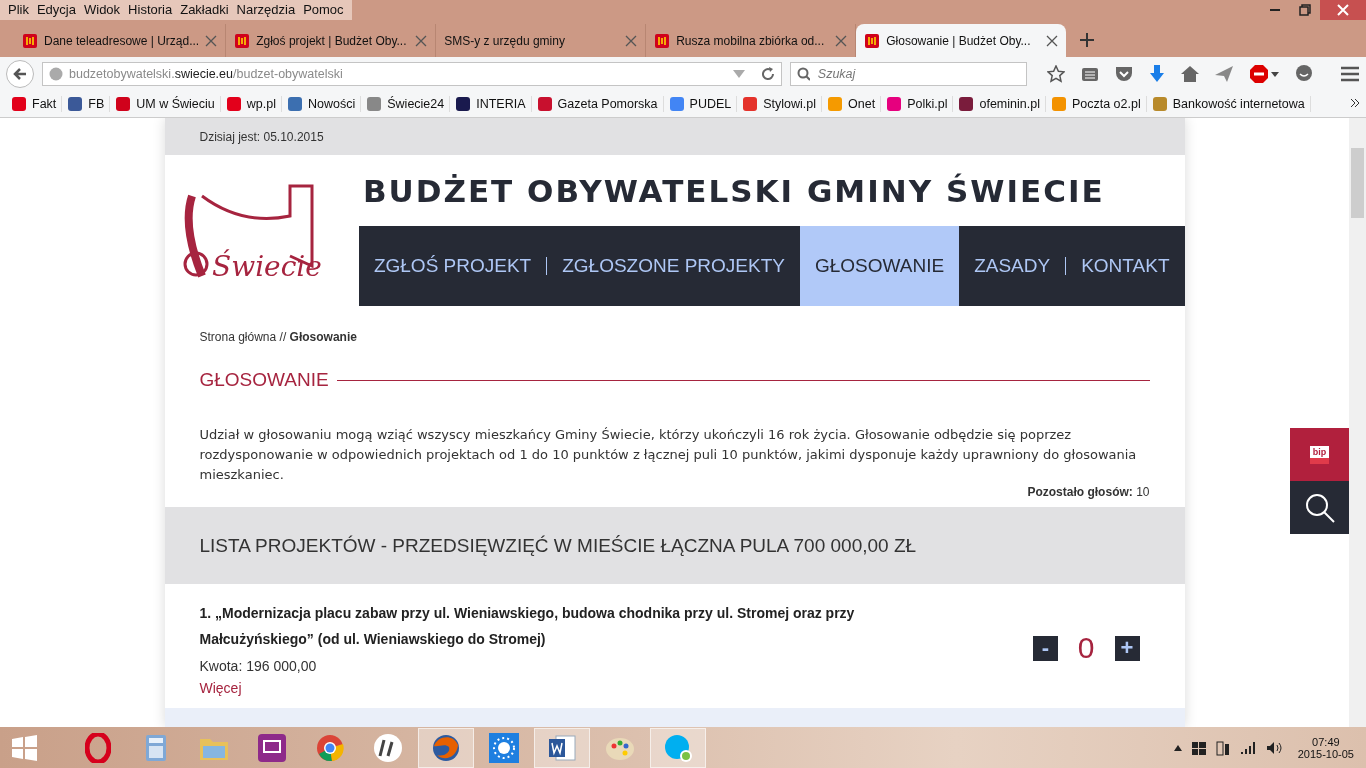 This screenshot has height=768, width=1366. Describe the element at coordinates (1012, 266) in the screenshot. I see `nav-link: ZASADY` at that location.